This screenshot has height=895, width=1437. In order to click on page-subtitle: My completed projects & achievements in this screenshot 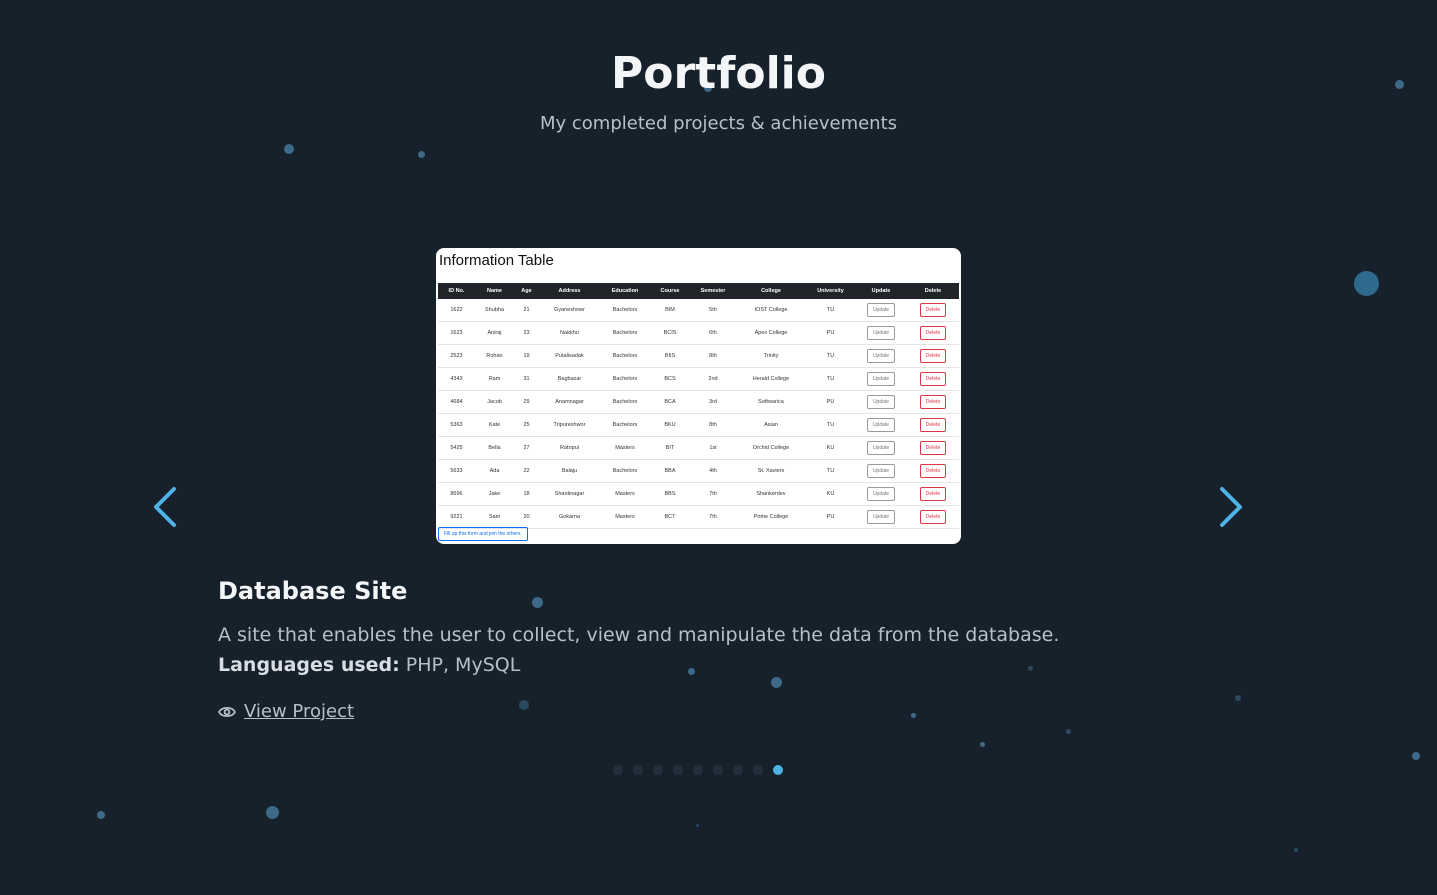, I will do `click(718, 123)`.